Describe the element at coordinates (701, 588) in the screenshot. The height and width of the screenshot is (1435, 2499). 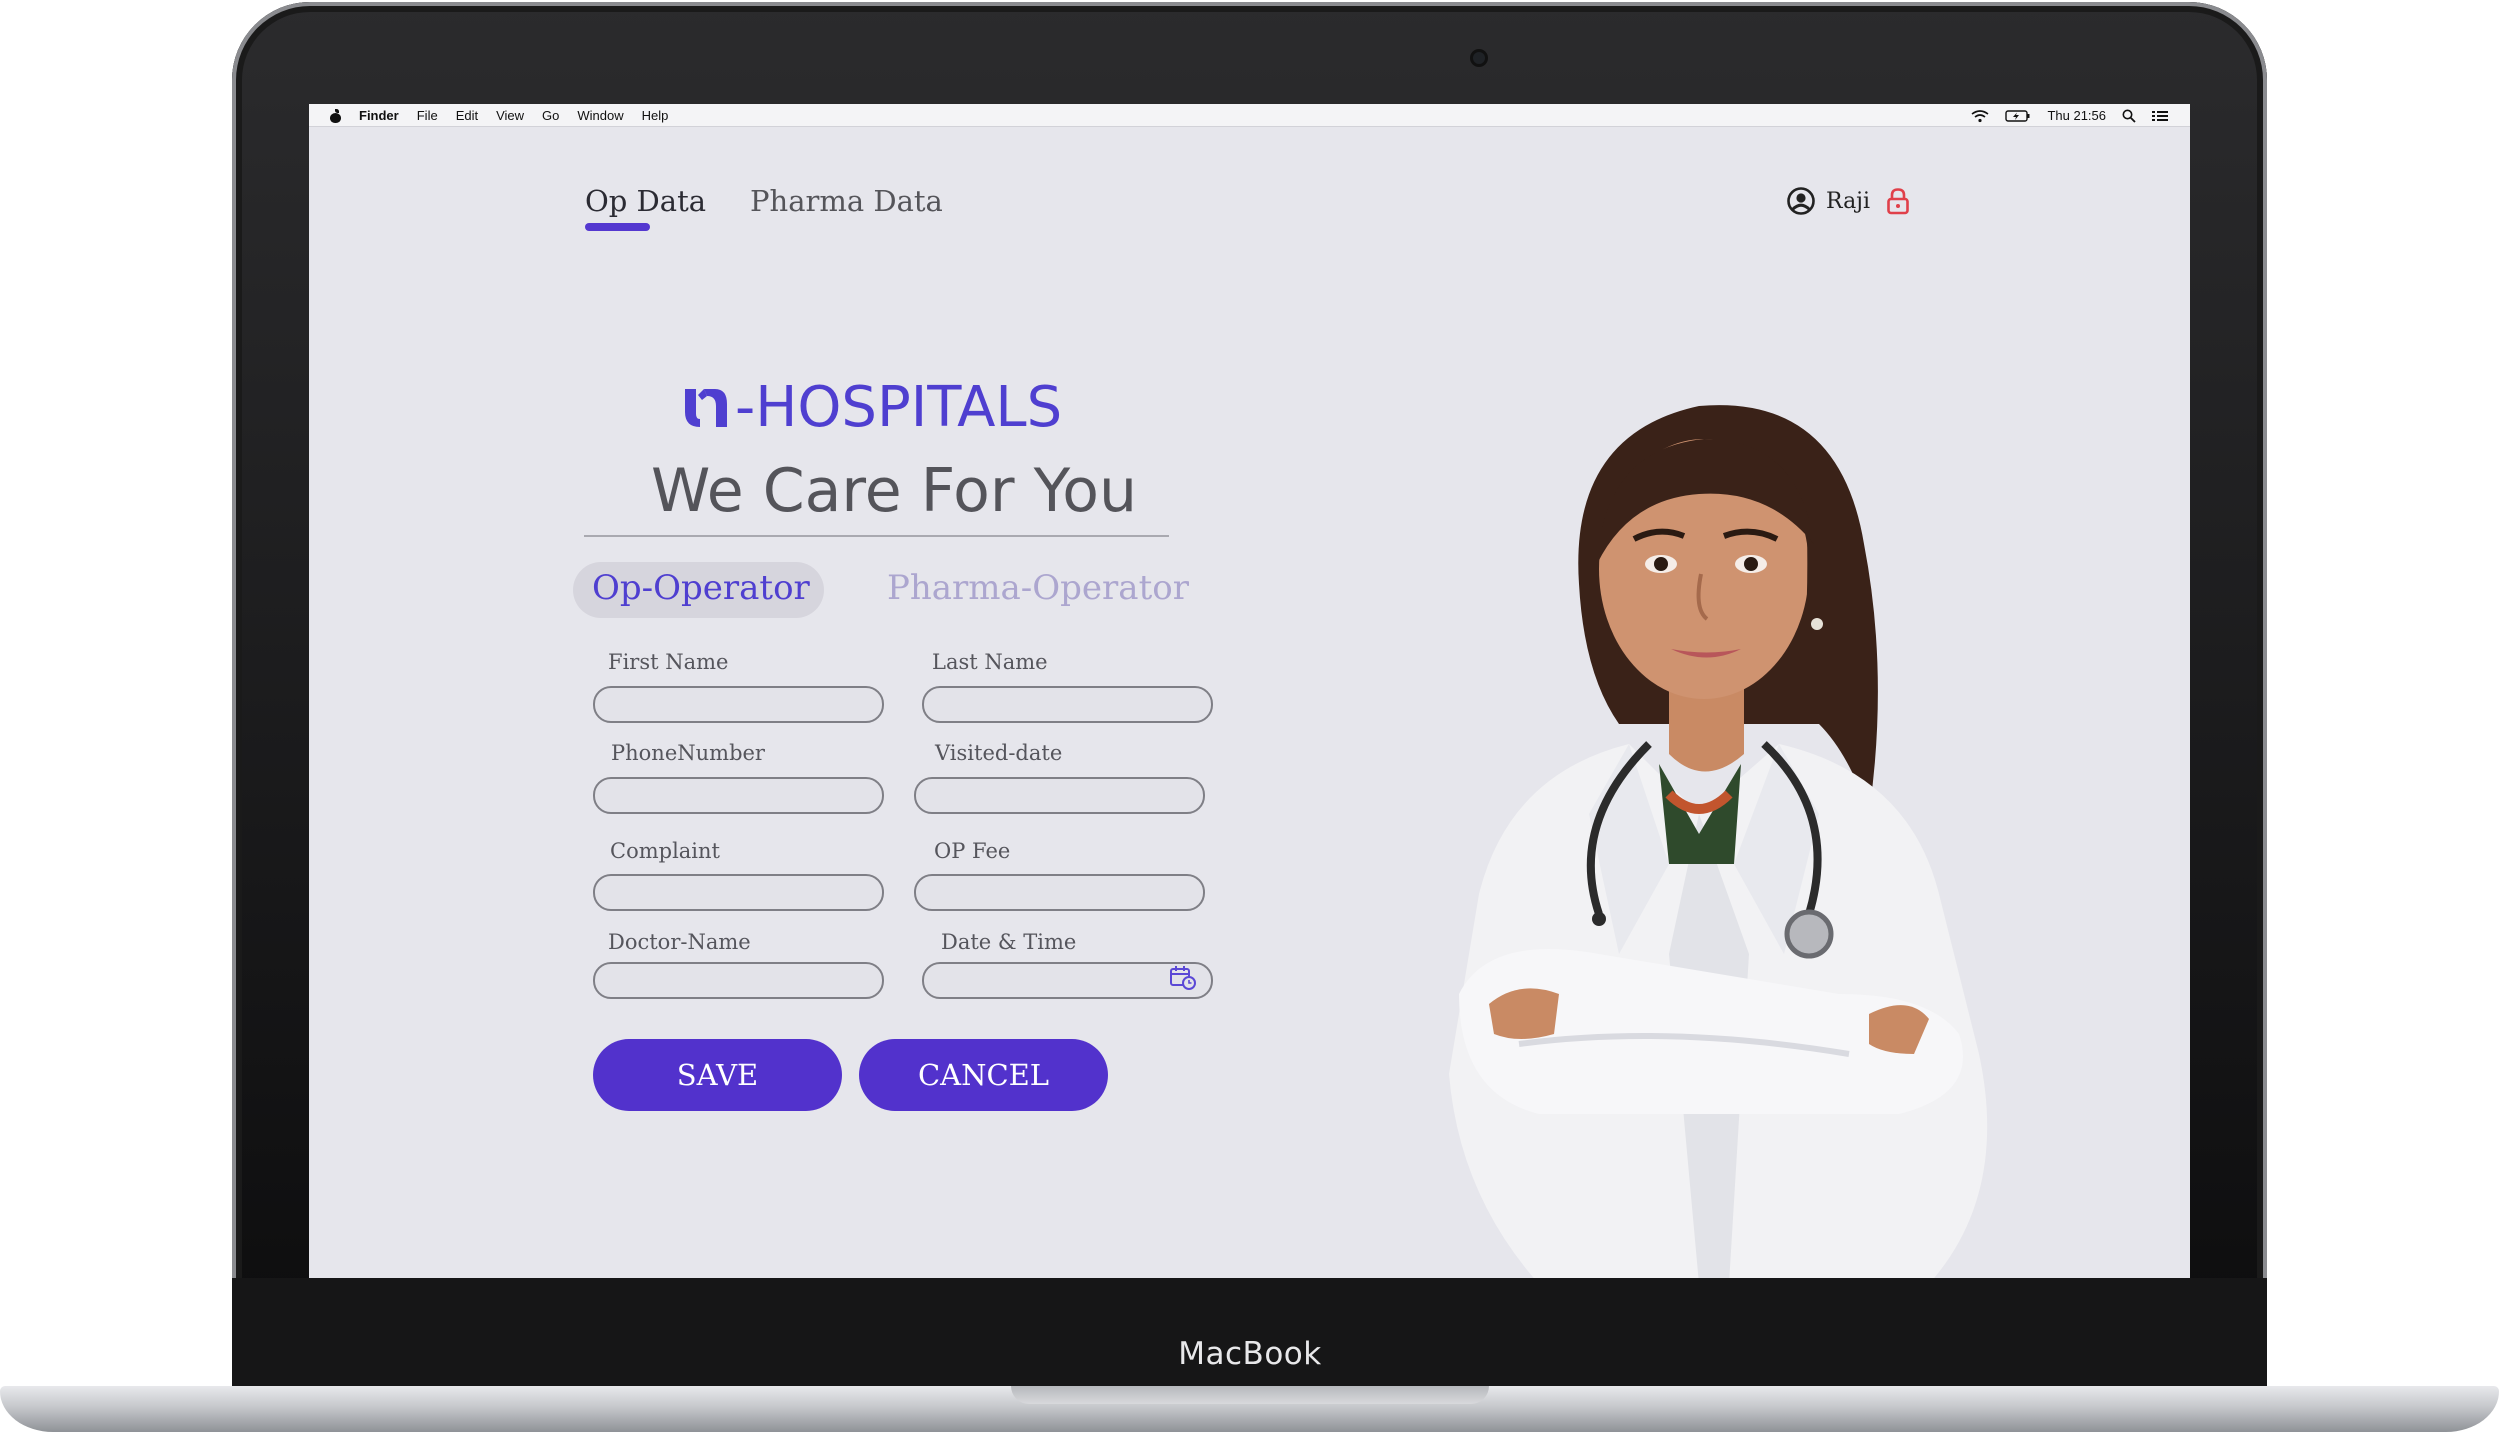
I see `role-op-operator: Op-Operator` at that location.